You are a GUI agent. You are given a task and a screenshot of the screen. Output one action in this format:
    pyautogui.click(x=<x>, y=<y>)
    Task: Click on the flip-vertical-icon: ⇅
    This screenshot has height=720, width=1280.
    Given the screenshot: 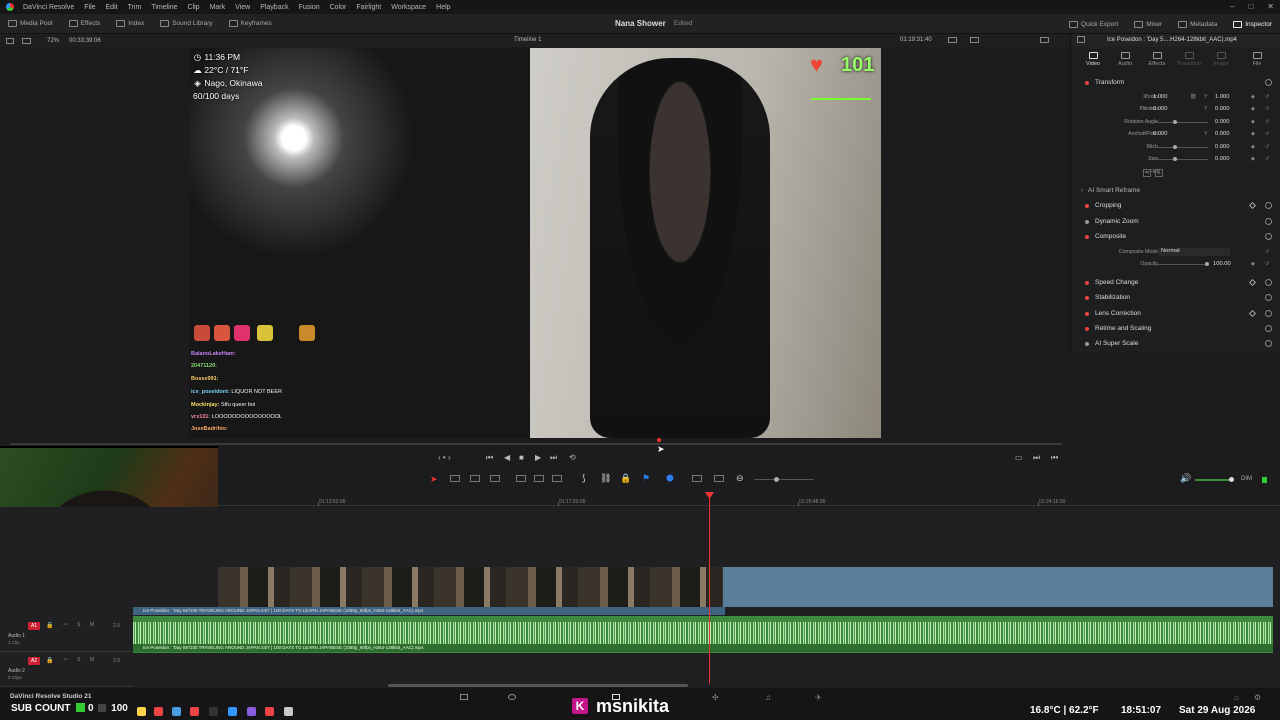 What is the action you would take?
    pyautogui.click(x=1159, y=173)
    